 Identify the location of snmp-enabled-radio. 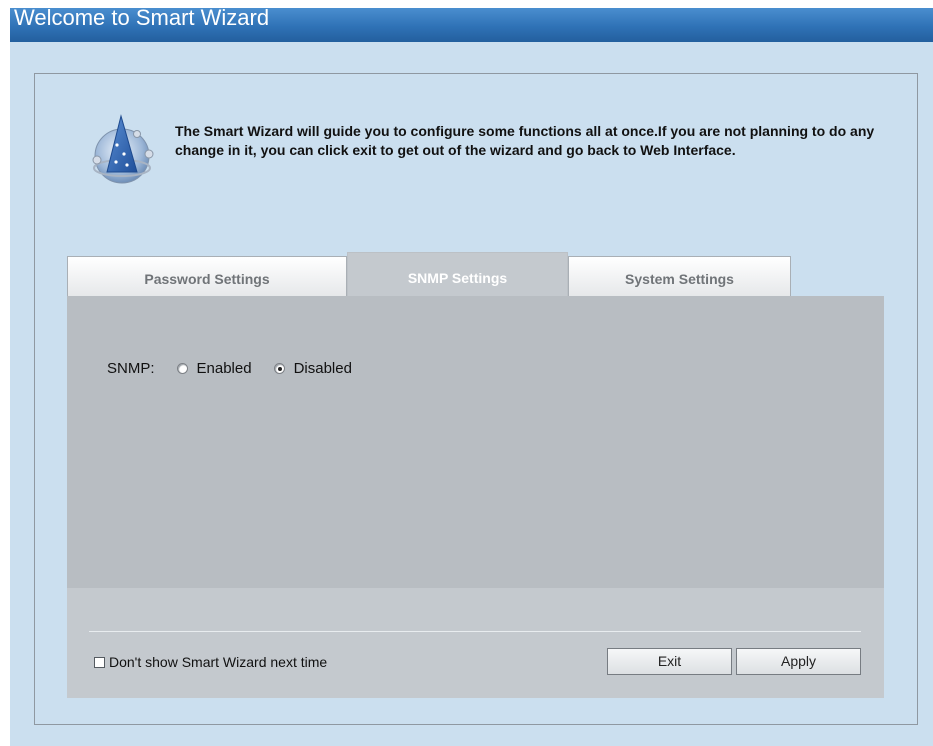
(182, 368).